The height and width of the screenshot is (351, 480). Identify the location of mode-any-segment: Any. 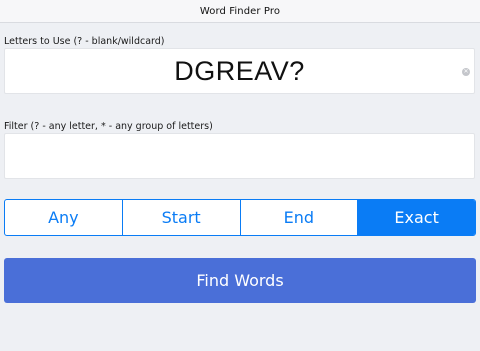
(64, 217).